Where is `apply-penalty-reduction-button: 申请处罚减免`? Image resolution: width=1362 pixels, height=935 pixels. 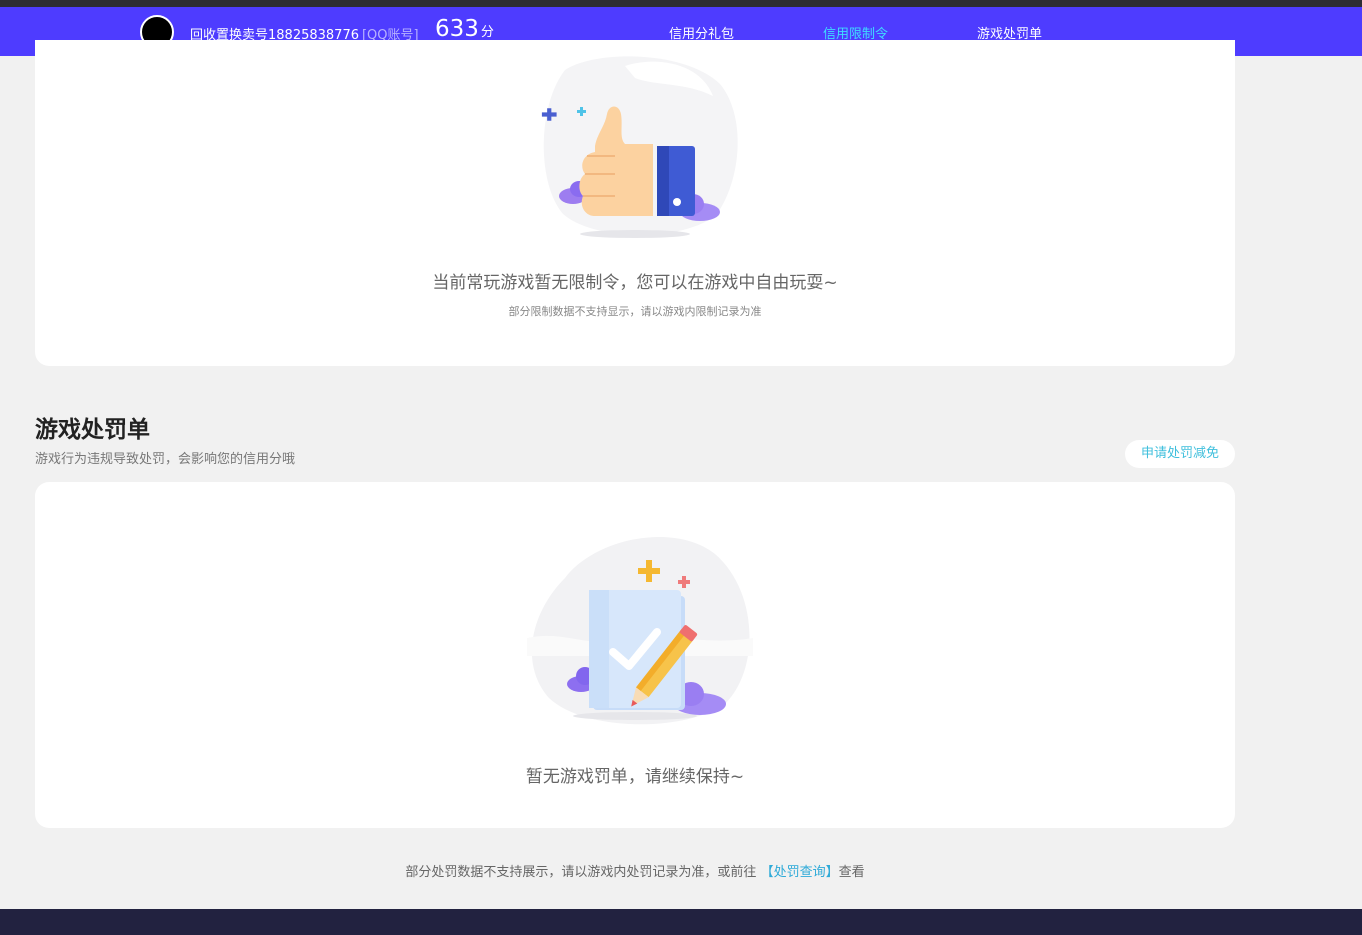
apply-penalty-reduction-button: 申请处罚减免 is located at coordinates (1180, 454).